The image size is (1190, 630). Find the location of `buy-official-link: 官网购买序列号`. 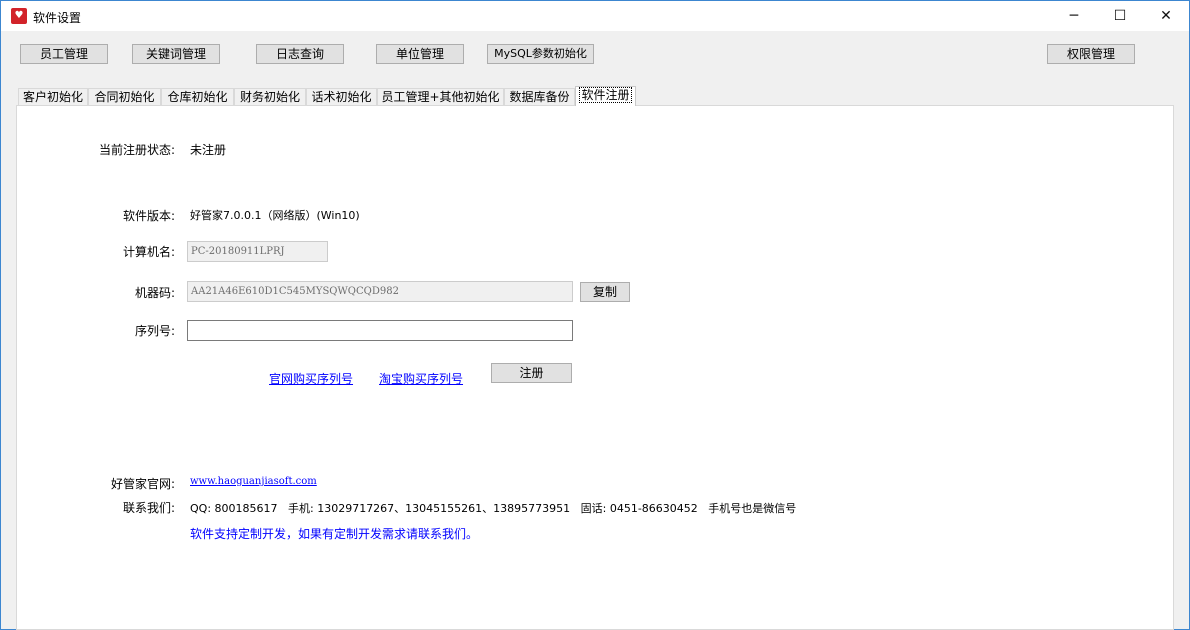

buy-official-link: 官网购买序列号 is located at coordinates (311, 378).